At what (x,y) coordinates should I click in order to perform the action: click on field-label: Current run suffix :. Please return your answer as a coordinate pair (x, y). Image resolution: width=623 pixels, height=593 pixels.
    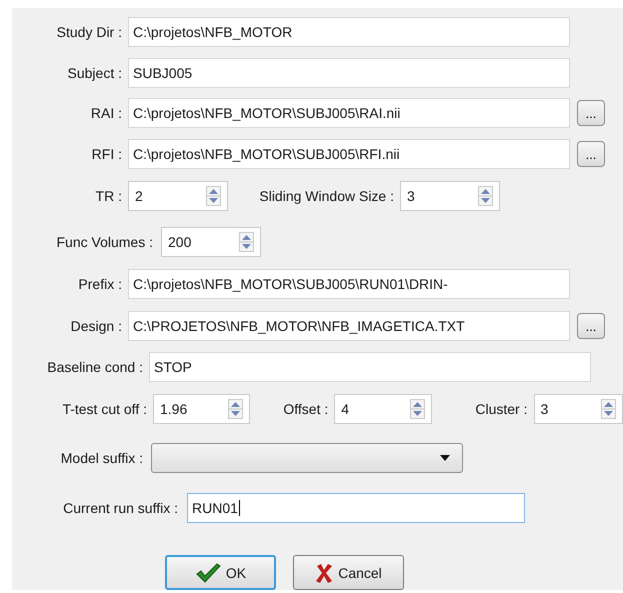
    Looking at the image, I should click on (120, 508).